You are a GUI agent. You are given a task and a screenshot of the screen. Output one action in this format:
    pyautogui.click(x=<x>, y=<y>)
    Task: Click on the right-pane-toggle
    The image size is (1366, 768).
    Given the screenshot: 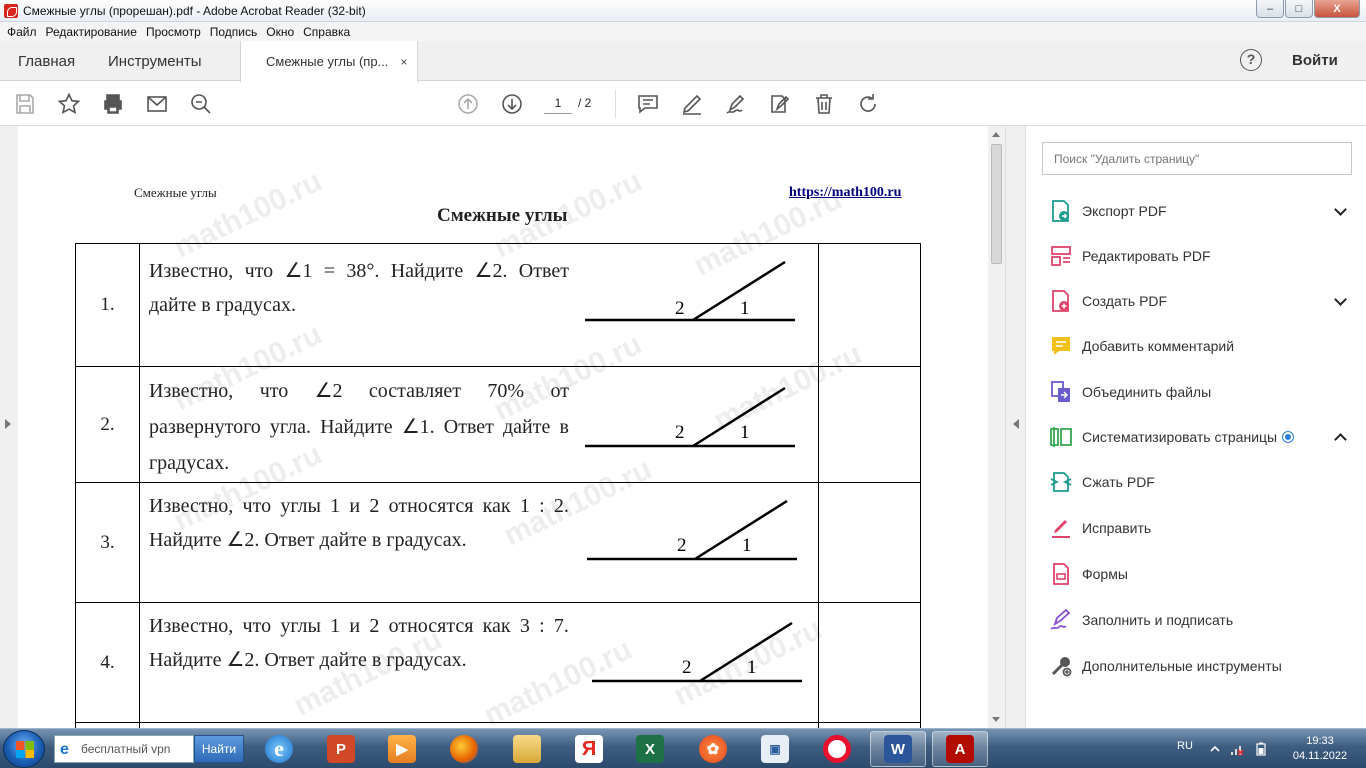 What is the action you would take?
    pyautogui.click(x=1015, y=427)
    